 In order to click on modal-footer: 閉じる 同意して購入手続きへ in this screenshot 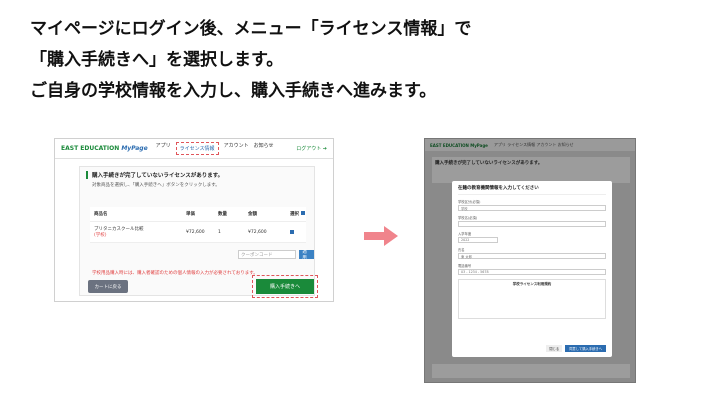, I will do `click(576, 348)`.